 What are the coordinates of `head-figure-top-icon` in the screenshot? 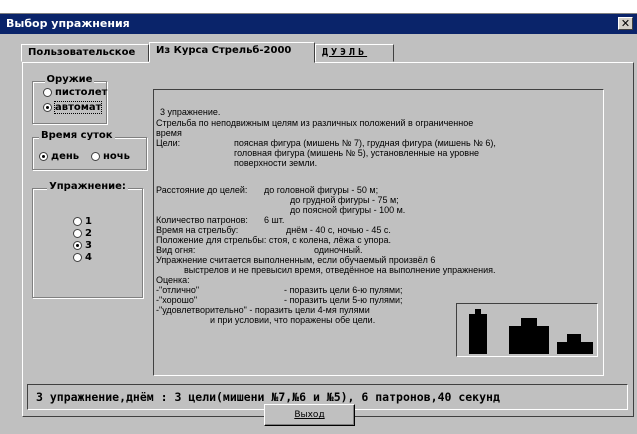 It's located at (574, 339).